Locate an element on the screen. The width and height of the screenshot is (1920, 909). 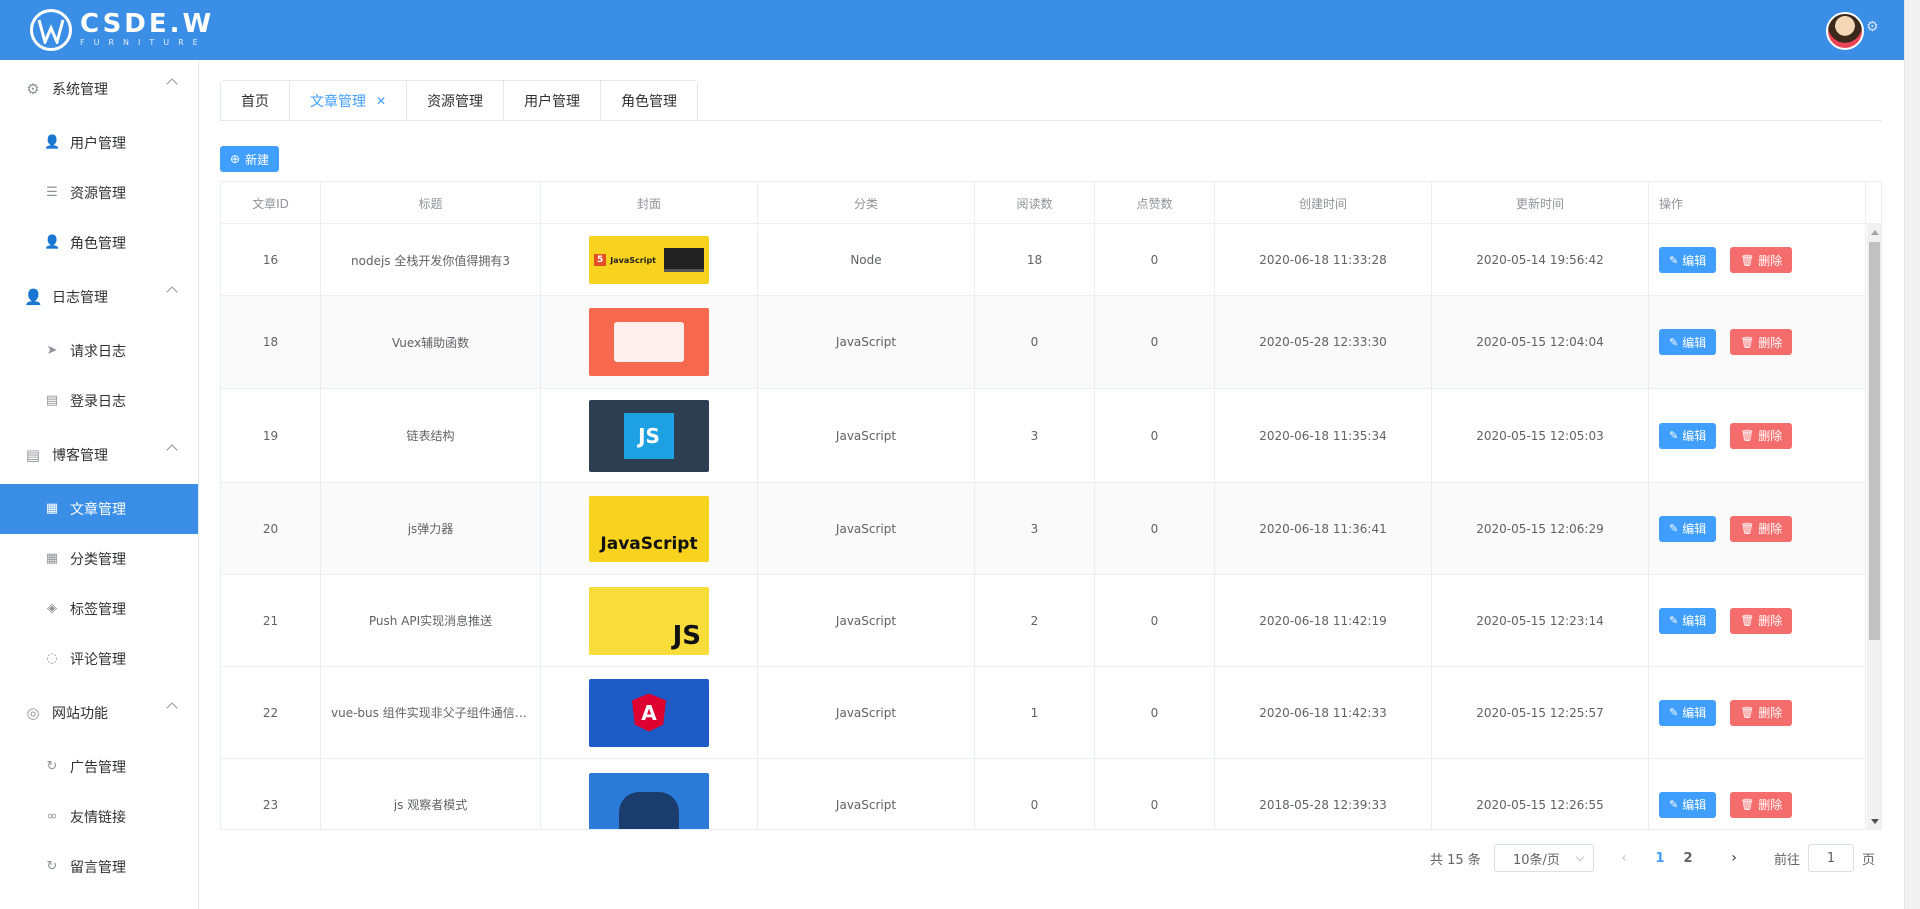
sidebar-item: ◈ 标签管理 is located at coordinates (99, 609).